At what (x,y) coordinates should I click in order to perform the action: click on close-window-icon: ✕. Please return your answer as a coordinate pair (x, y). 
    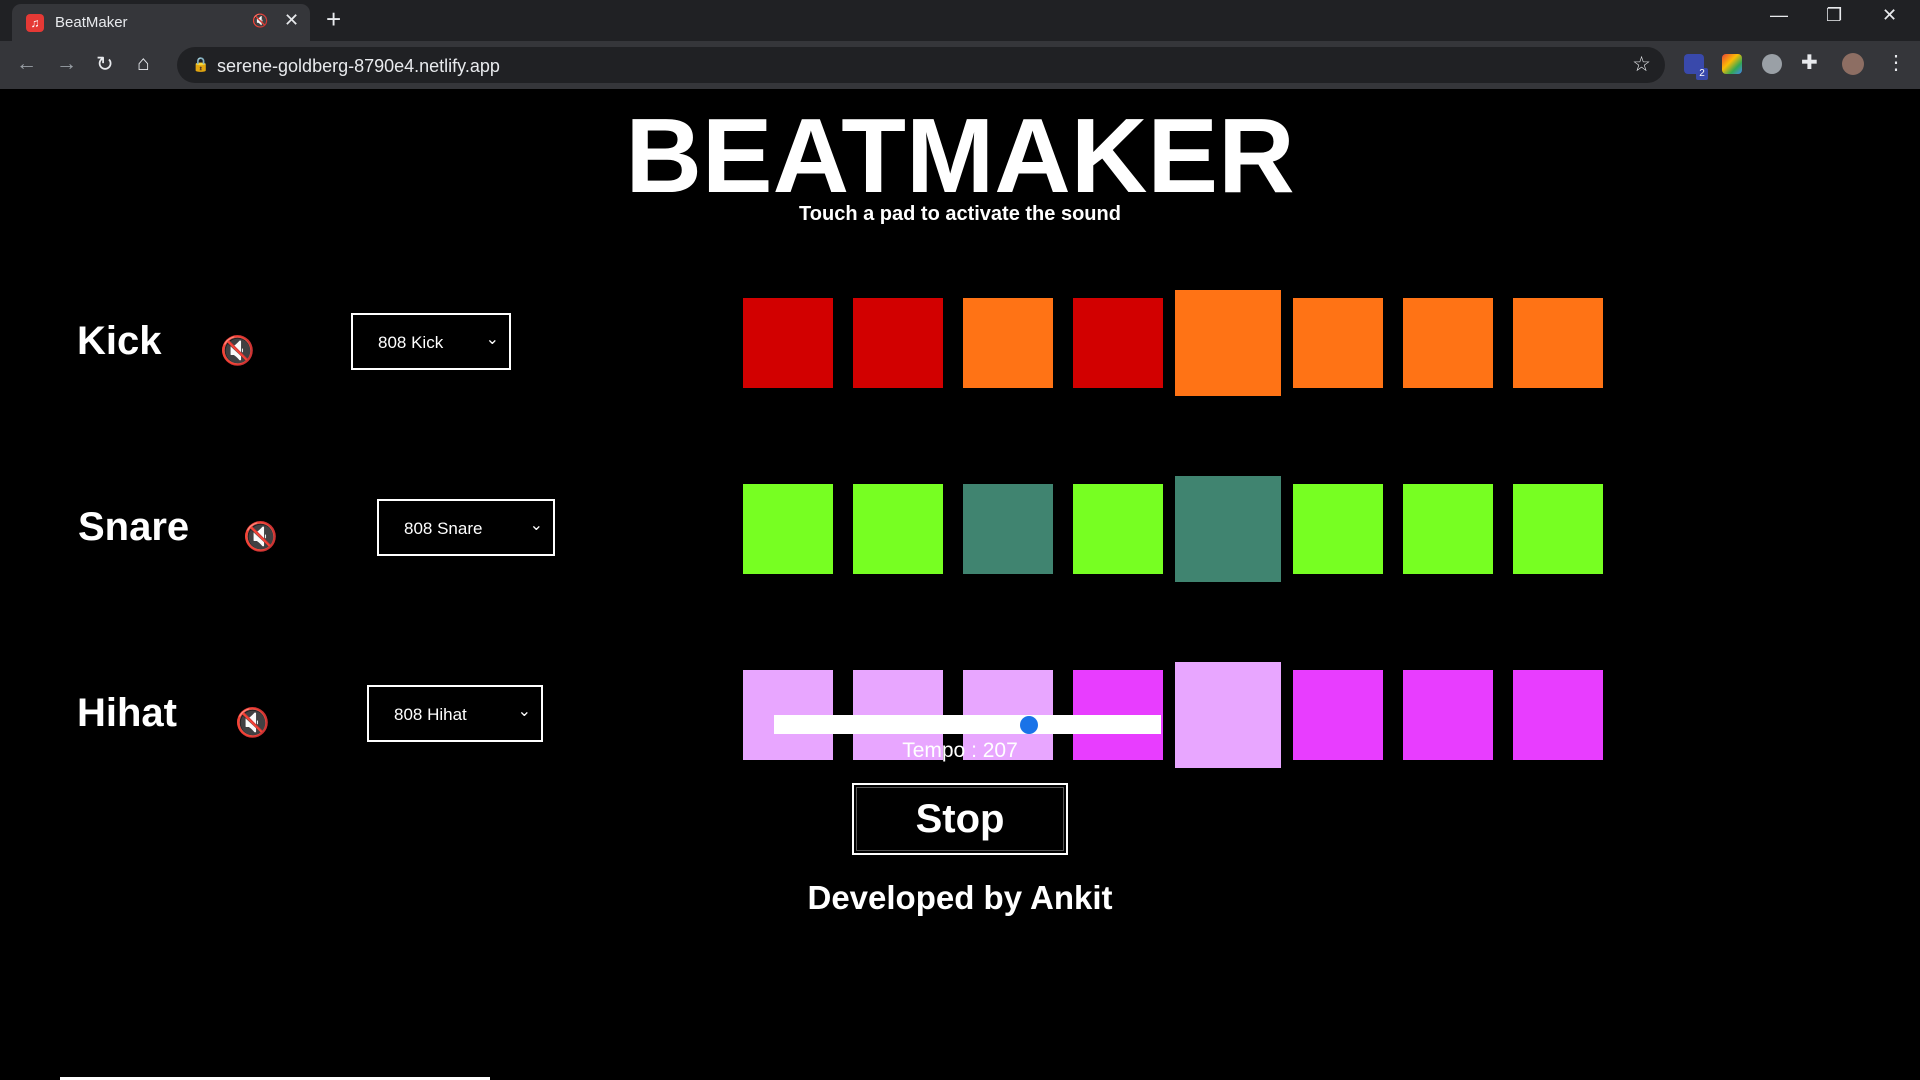
    Looking at the image, I should click on (1889, 15).